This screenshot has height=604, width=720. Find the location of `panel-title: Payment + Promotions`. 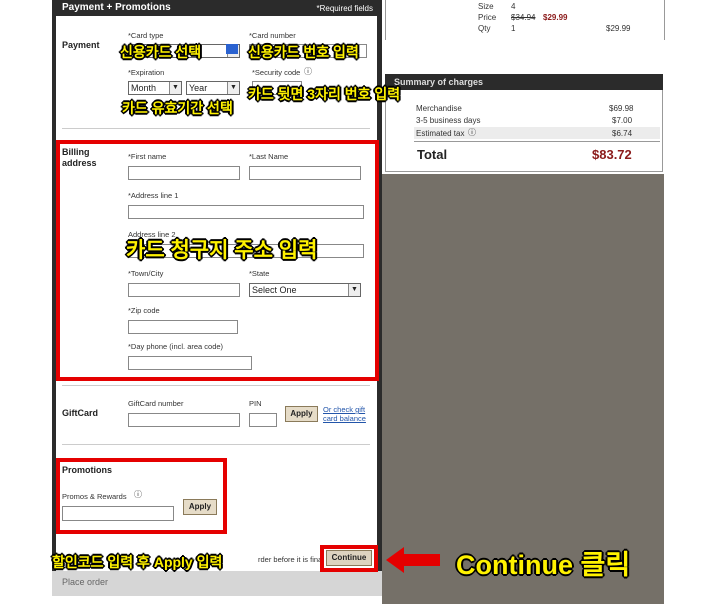

panel-title: Payment + Promotions is located at coordinates (116, 7).